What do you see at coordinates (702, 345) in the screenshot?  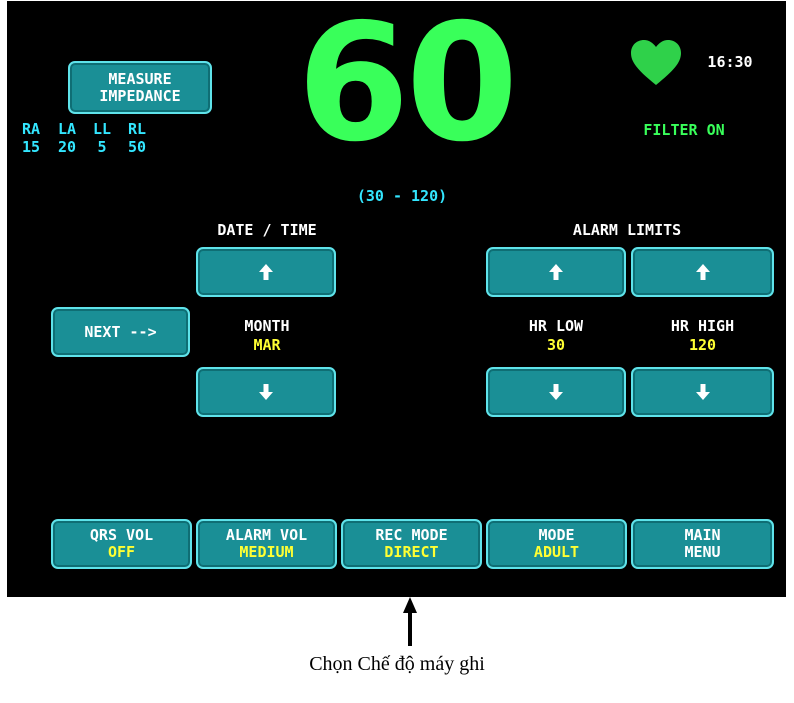 I see `hr-high-value: 120` at bounding box center [702, 345].